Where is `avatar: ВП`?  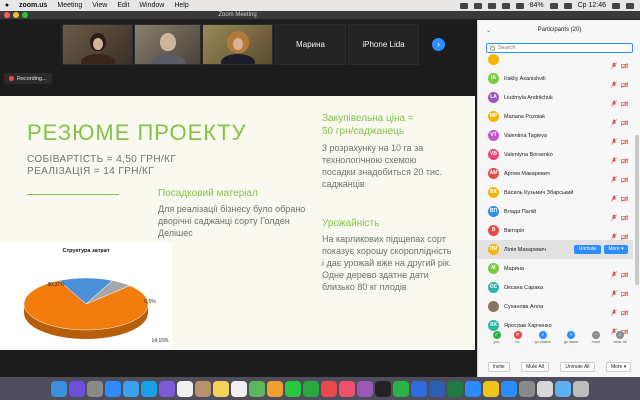
avatar: ВП is located at coordinates (493, 211).